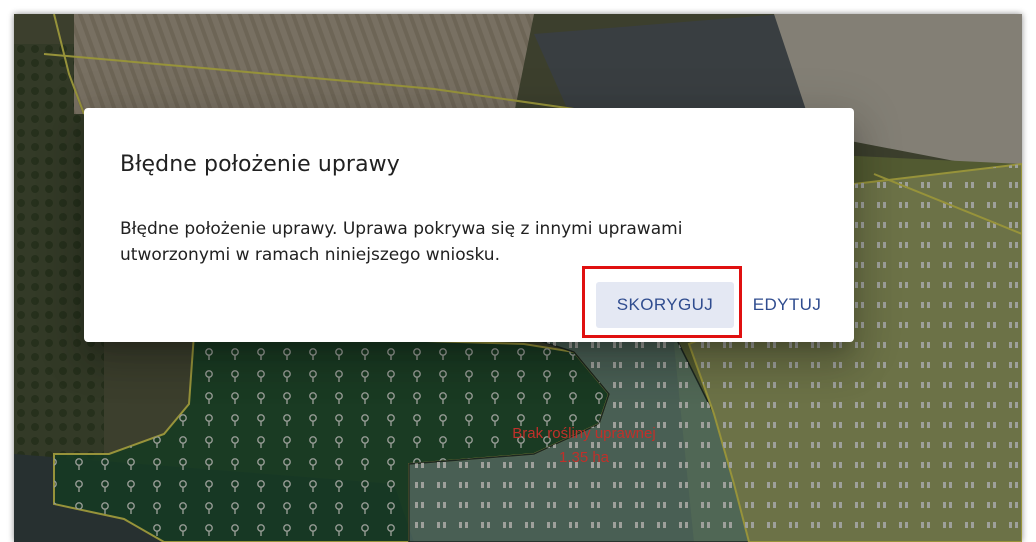 This screenshot has width=1036, height=542. I want to click on parcel-label-name: Brak rośliny uprawnej, so click(584, 433).